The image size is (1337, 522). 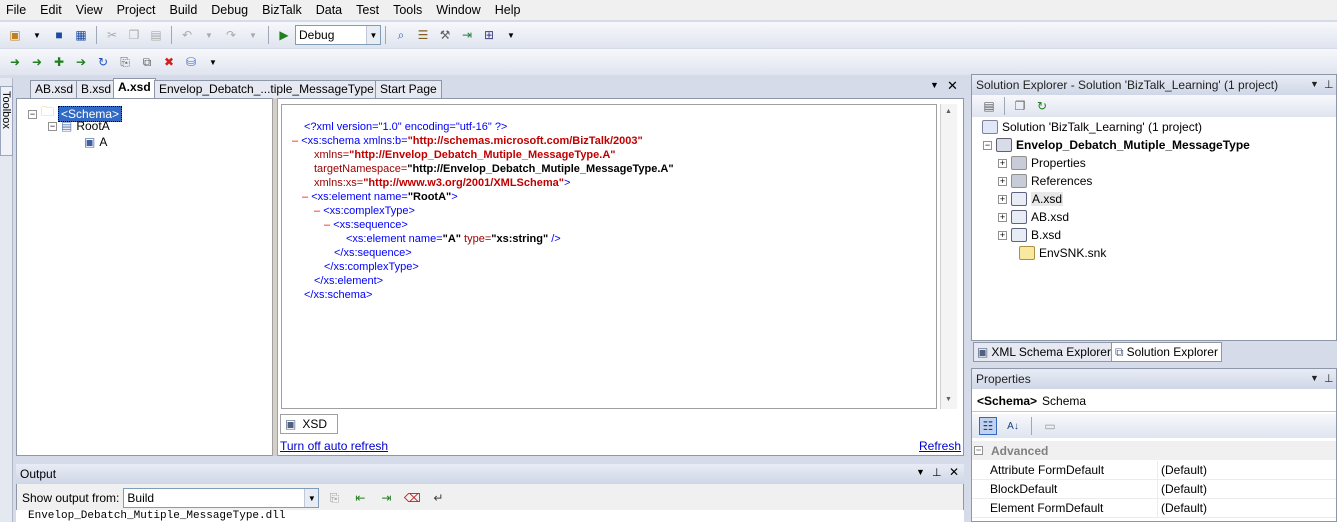 What do you see at coordinates (54, 89) in the screenshot?
I see `tab-ab-xsd: AB.xsd` at bounding box center [54, 89].